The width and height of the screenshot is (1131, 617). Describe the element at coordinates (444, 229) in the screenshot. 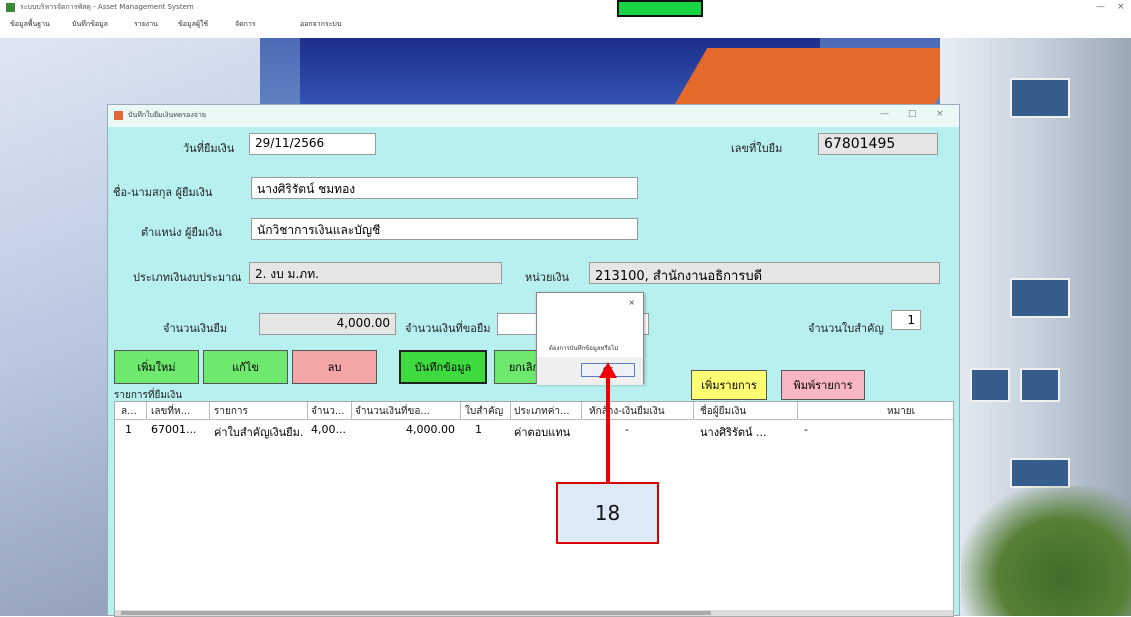

I see `borrower-dept-field: นักวิชาการเงินและบัญชี` at that location.